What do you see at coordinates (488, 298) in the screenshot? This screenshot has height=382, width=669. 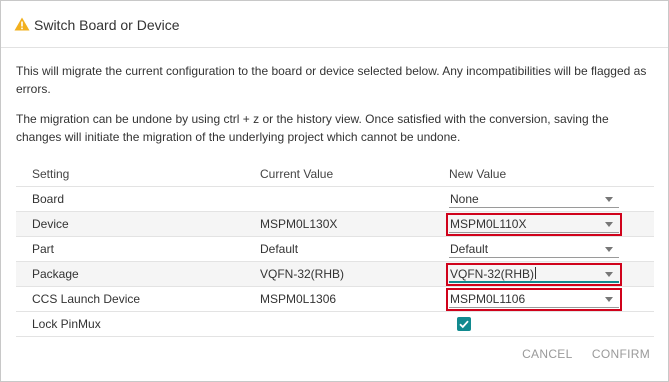 I see `ccs-launch-device-select-value: MSPM0L1106` at bounding box center [488, 298].